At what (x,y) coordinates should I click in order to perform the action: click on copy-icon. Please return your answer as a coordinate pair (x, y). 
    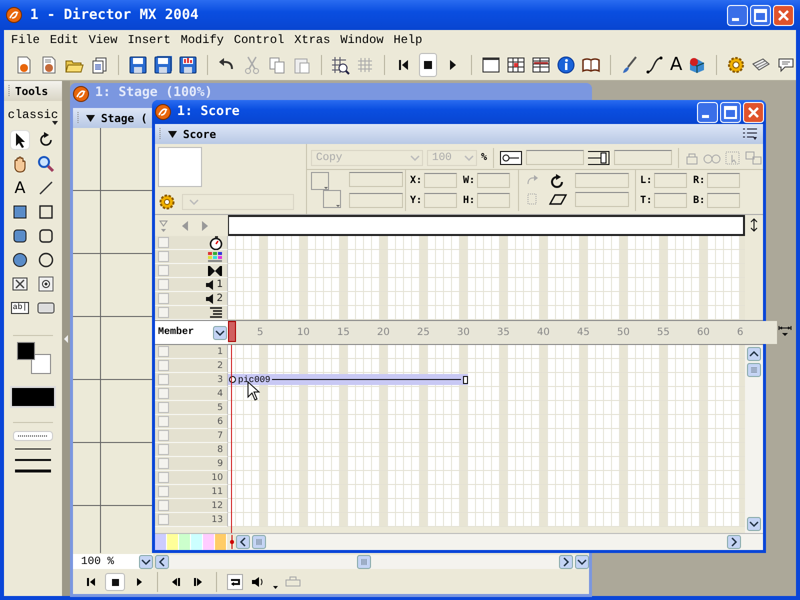
    Looking at the image, I should click on (276, 65).